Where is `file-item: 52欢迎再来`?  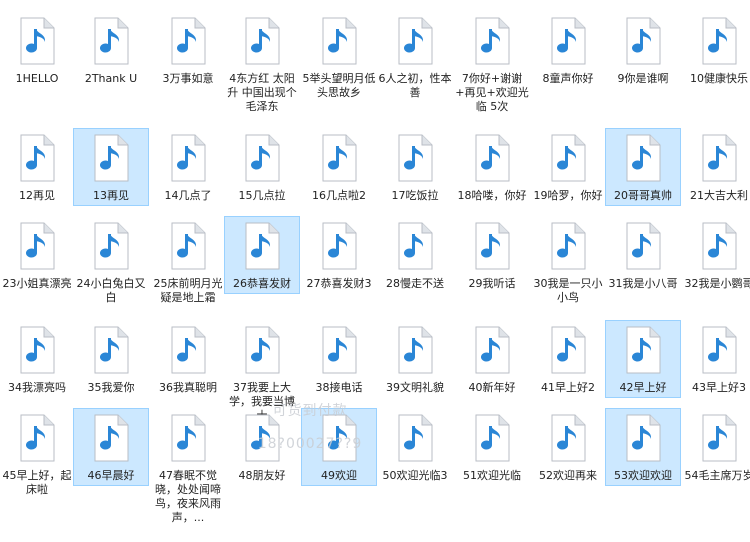 file-item: 52欢迎再来 is located at coordinates (568, 447).